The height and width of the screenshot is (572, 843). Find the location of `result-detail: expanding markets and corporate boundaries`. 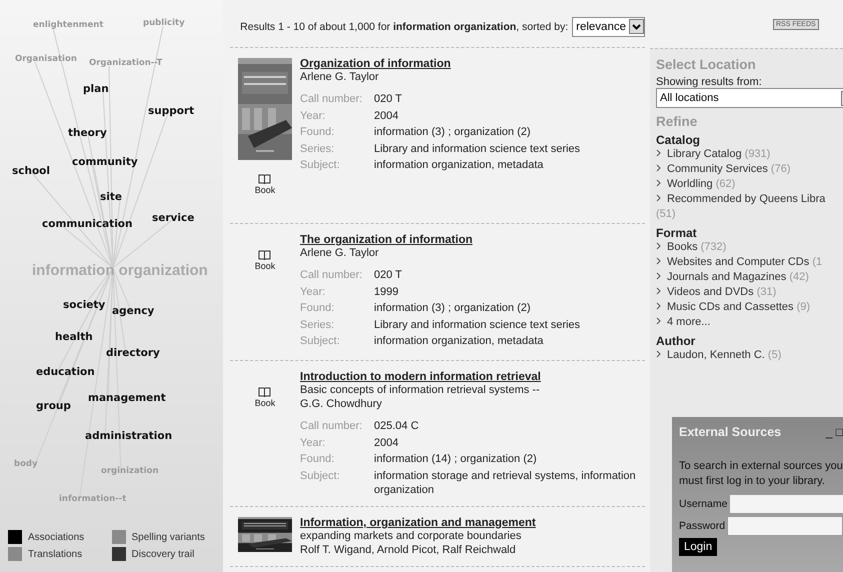

result-detail: expanding markets and corporate boundaries is located at coordinates (411, 536).